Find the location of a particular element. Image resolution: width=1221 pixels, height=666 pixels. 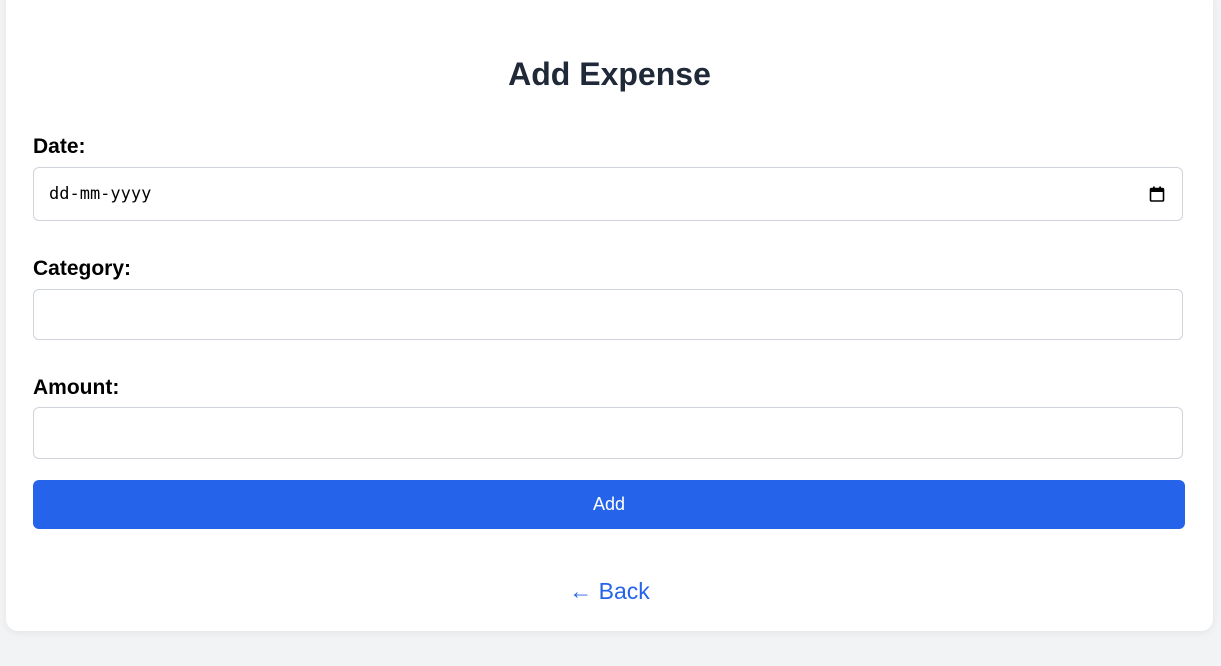

category-field is located at coordinates (608, 314).